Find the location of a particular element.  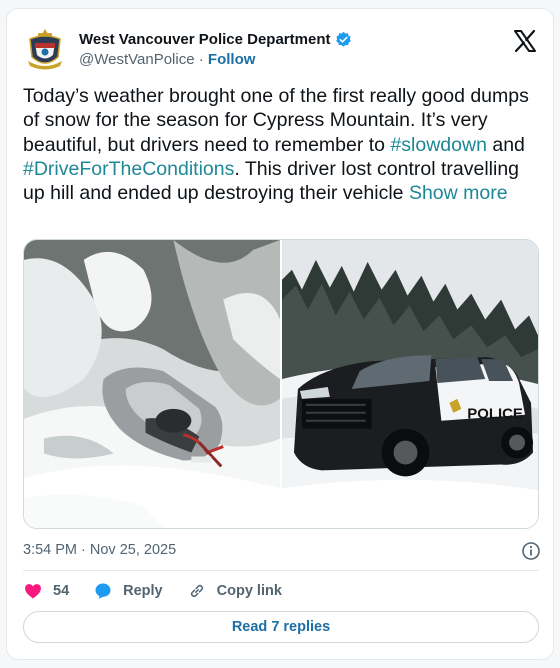

handle-row: @WestVanPolice · Follow is located at coordinates (167, 59).